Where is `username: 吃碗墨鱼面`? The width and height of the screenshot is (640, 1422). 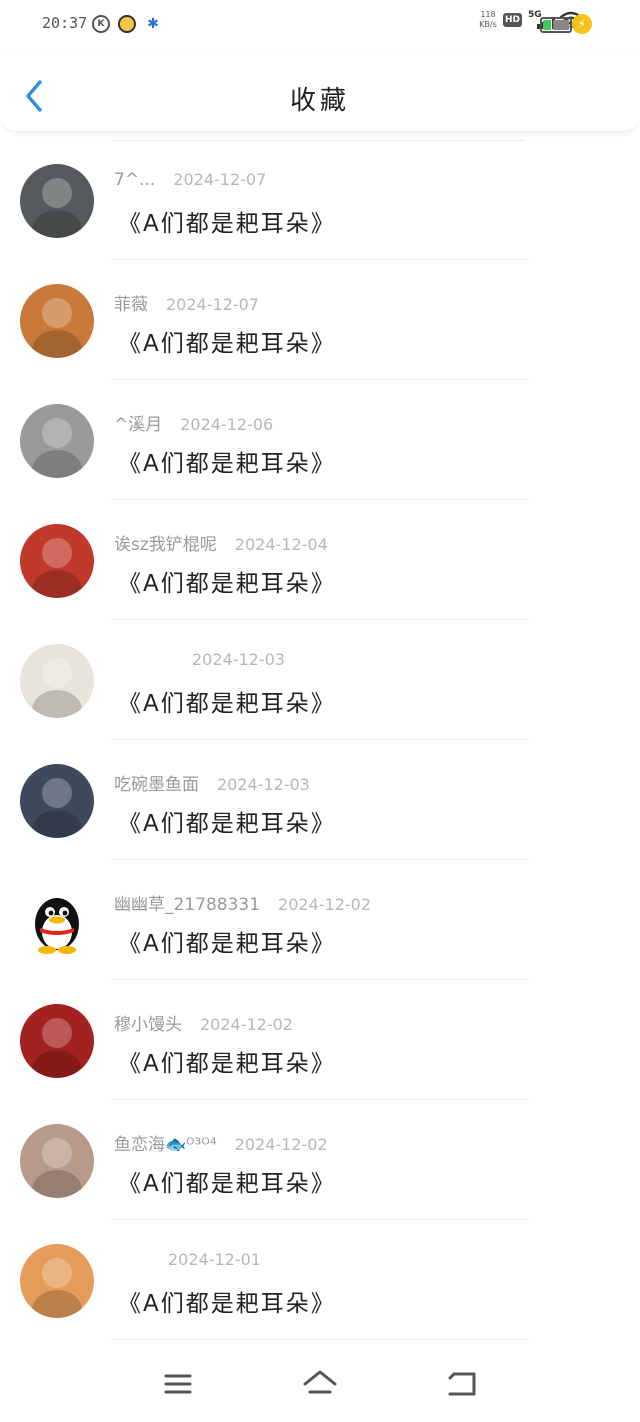
username: 吃碗墨鱼面 is located at coordinates (156, 782).